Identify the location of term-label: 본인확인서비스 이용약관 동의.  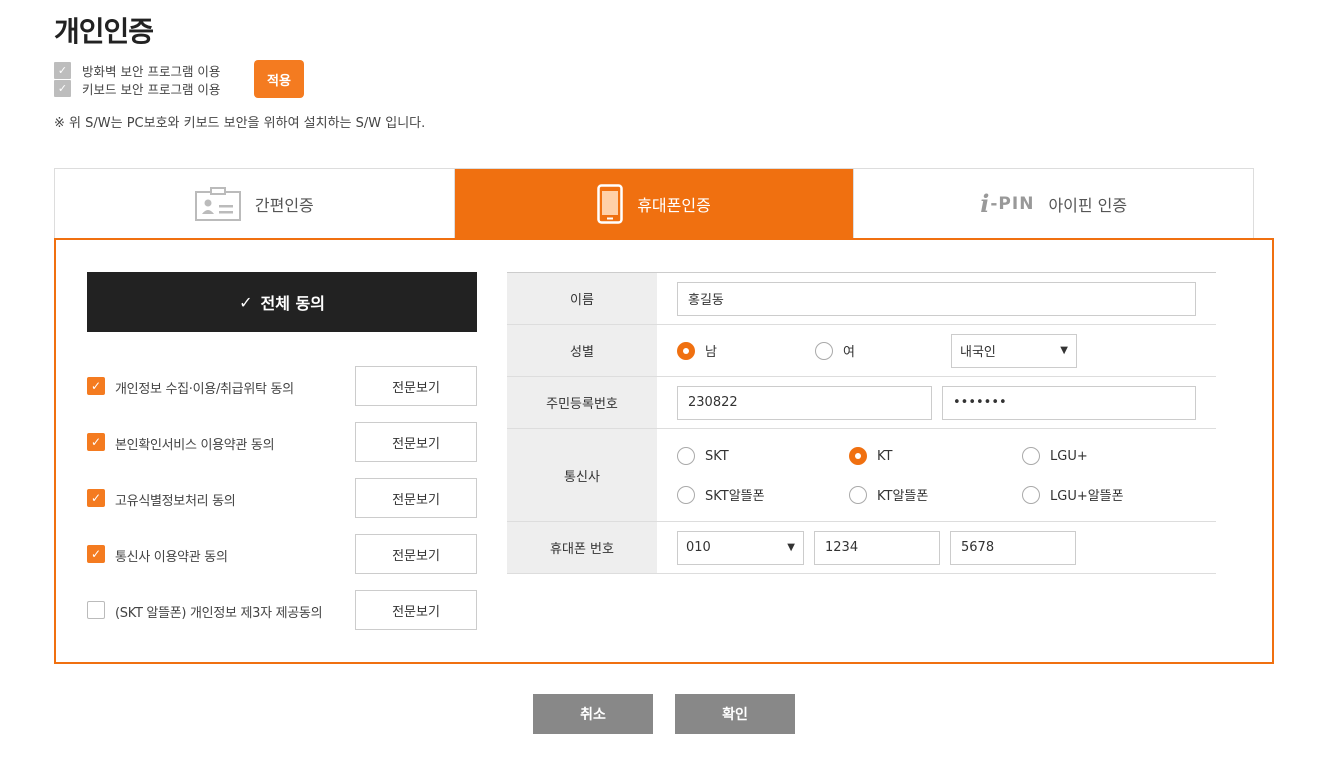
(195, 445).